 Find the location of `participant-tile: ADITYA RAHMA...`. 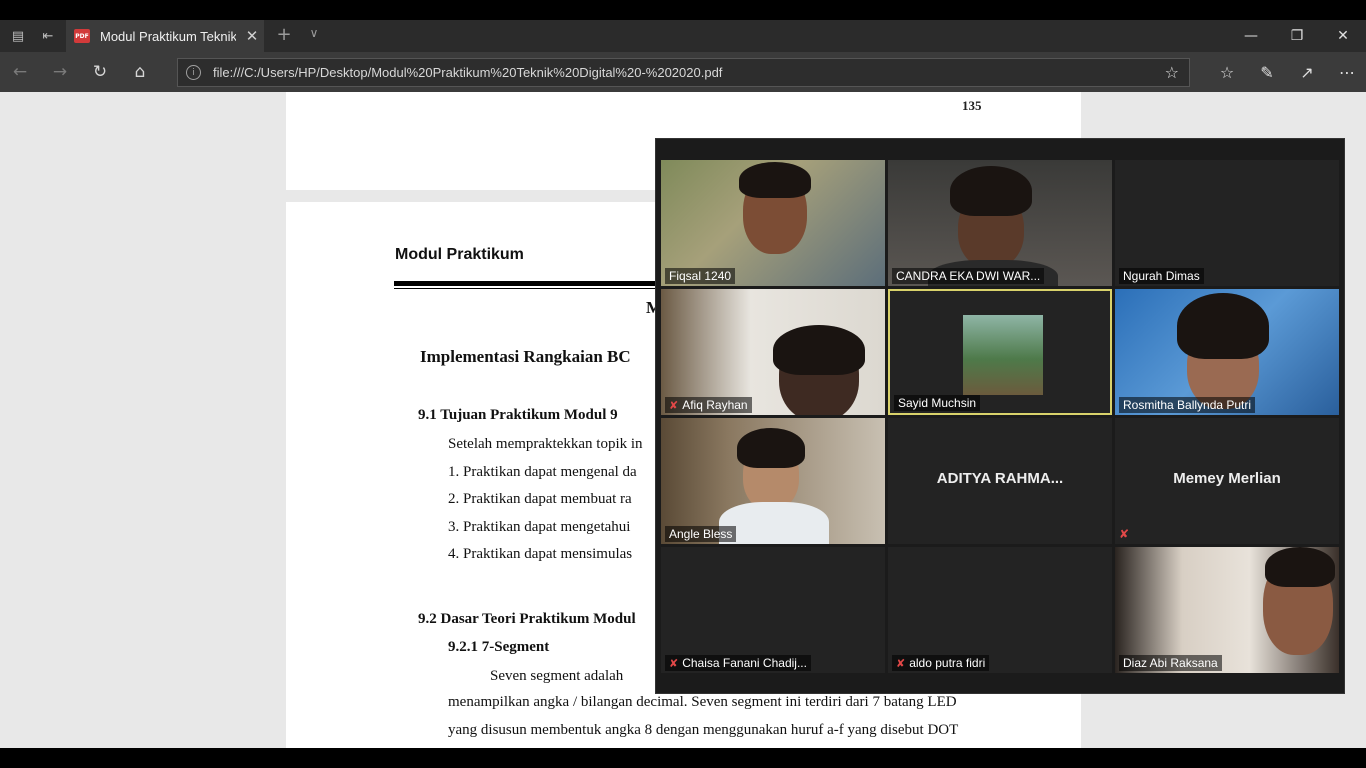

participant-tile: ADITYA RAHMA... is located at coordinates (1000, 481).